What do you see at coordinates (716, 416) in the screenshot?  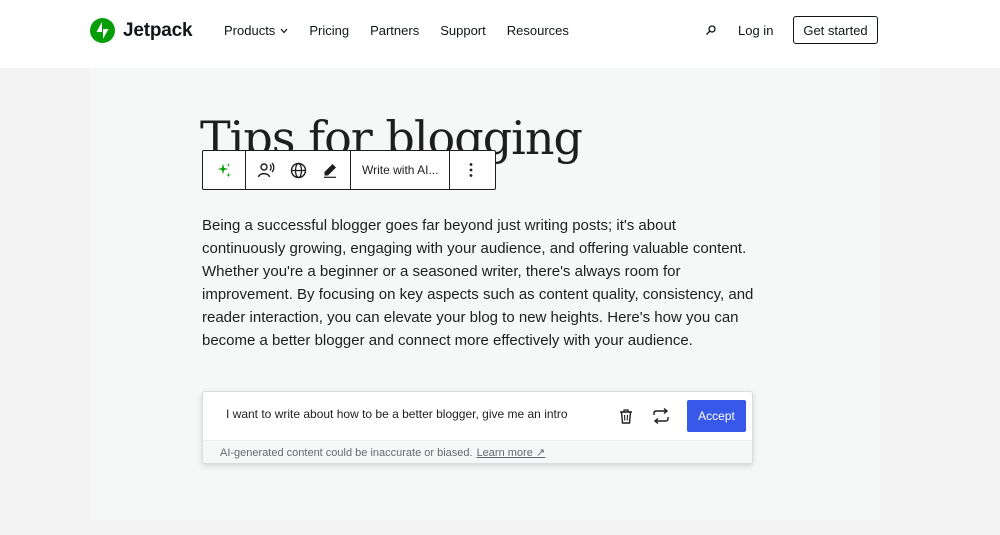 I see `accept-button: Accept` at bounding box center [716, 416].